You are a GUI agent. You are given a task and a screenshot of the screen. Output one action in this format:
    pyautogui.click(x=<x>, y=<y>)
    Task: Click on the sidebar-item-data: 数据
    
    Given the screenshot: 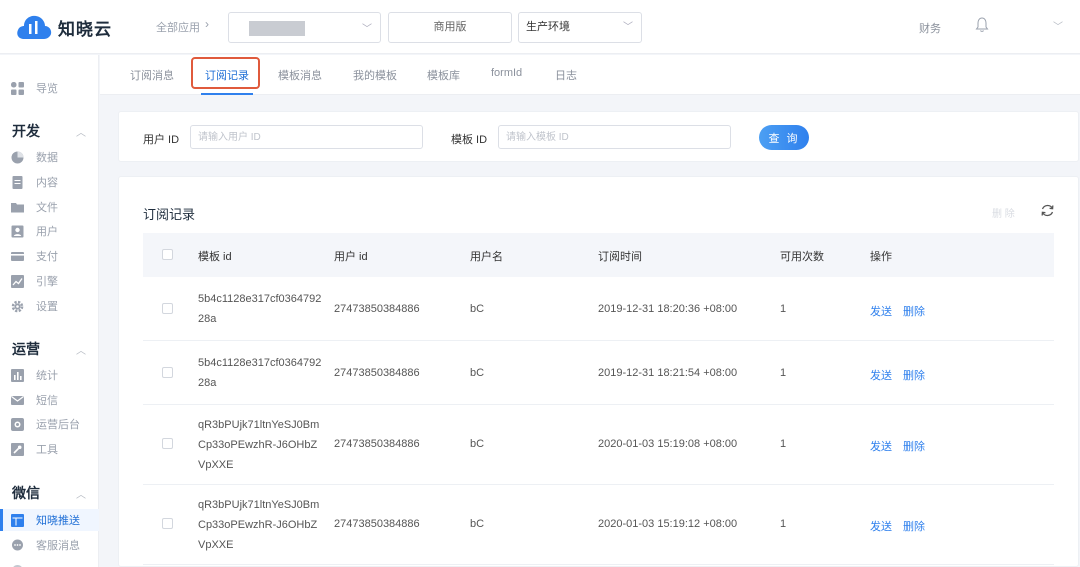 What is the action you would take?
    pyautogui.click(x=49, y=157)
    